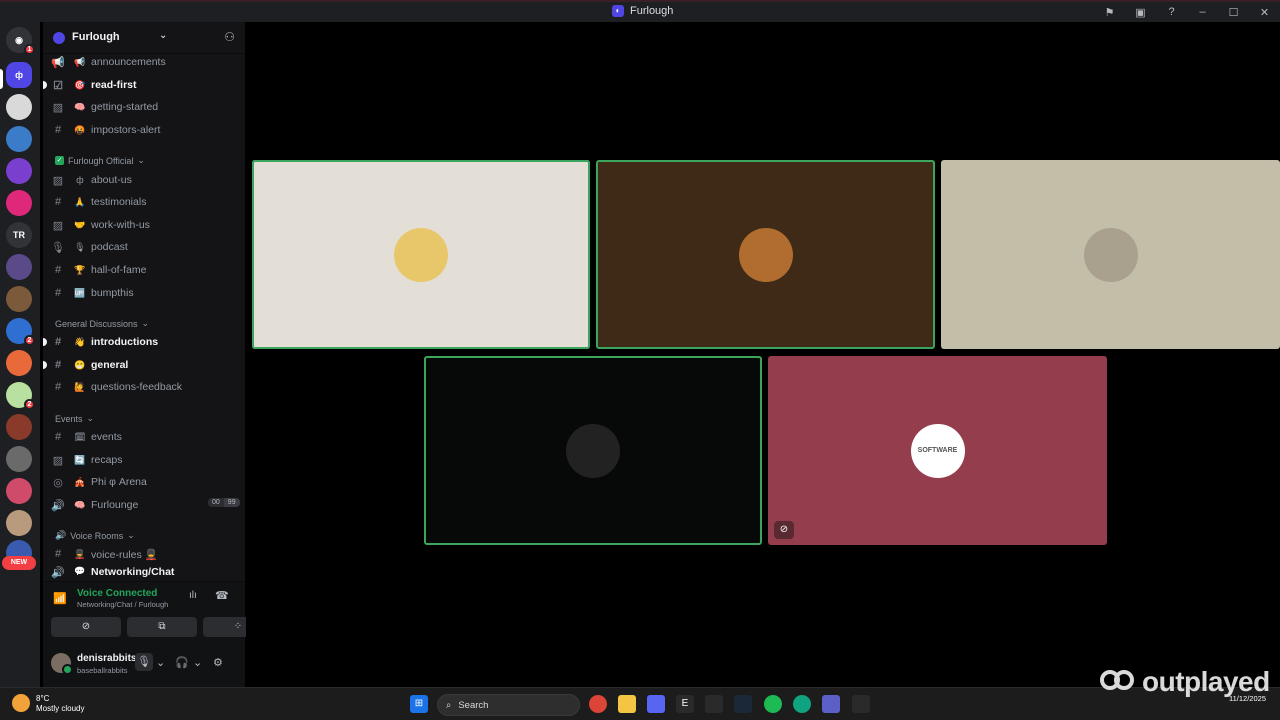 Image resolution: width=1280 pixels, height=720 pixels. Describe the element at coordinates (146, 505) in the screenshot. I see `channel-item: 🔊 🧠 Furlounge 00 99` at that location.